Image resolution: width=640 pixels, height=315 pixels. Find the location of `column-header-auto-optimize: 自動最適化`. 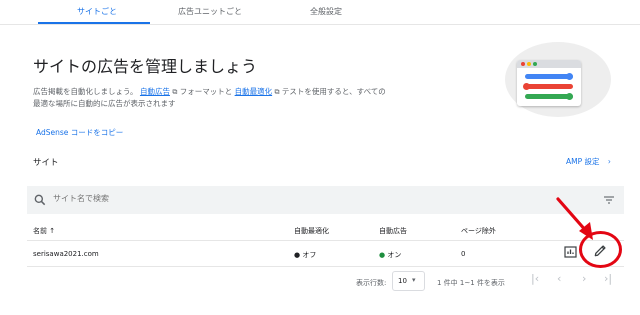

column-header-auto-optimize: 自動最適化 is located at coordinates (311, 231).